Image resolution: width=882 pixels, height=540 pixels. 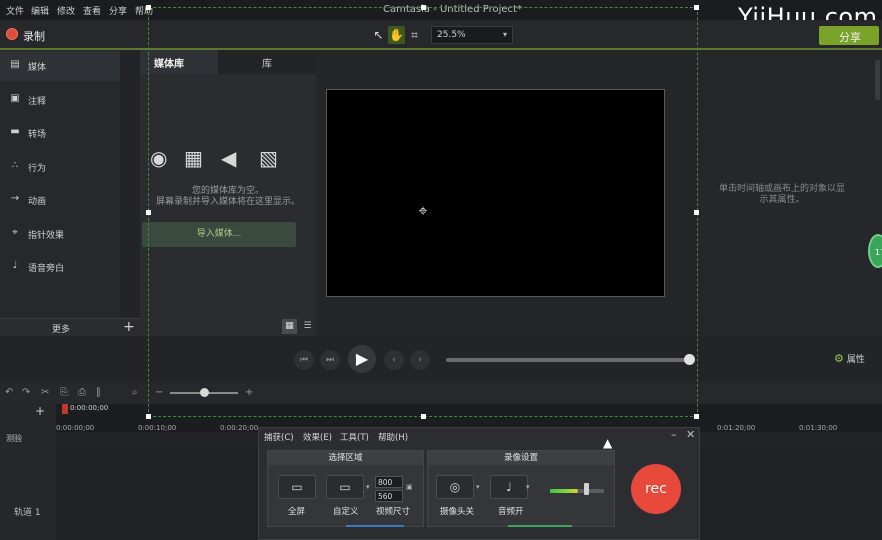 What do you see at coordinates (27, 511) in the screenshot?
I see `track-1-label: 轨道 1` at bounding box center [27, 511].